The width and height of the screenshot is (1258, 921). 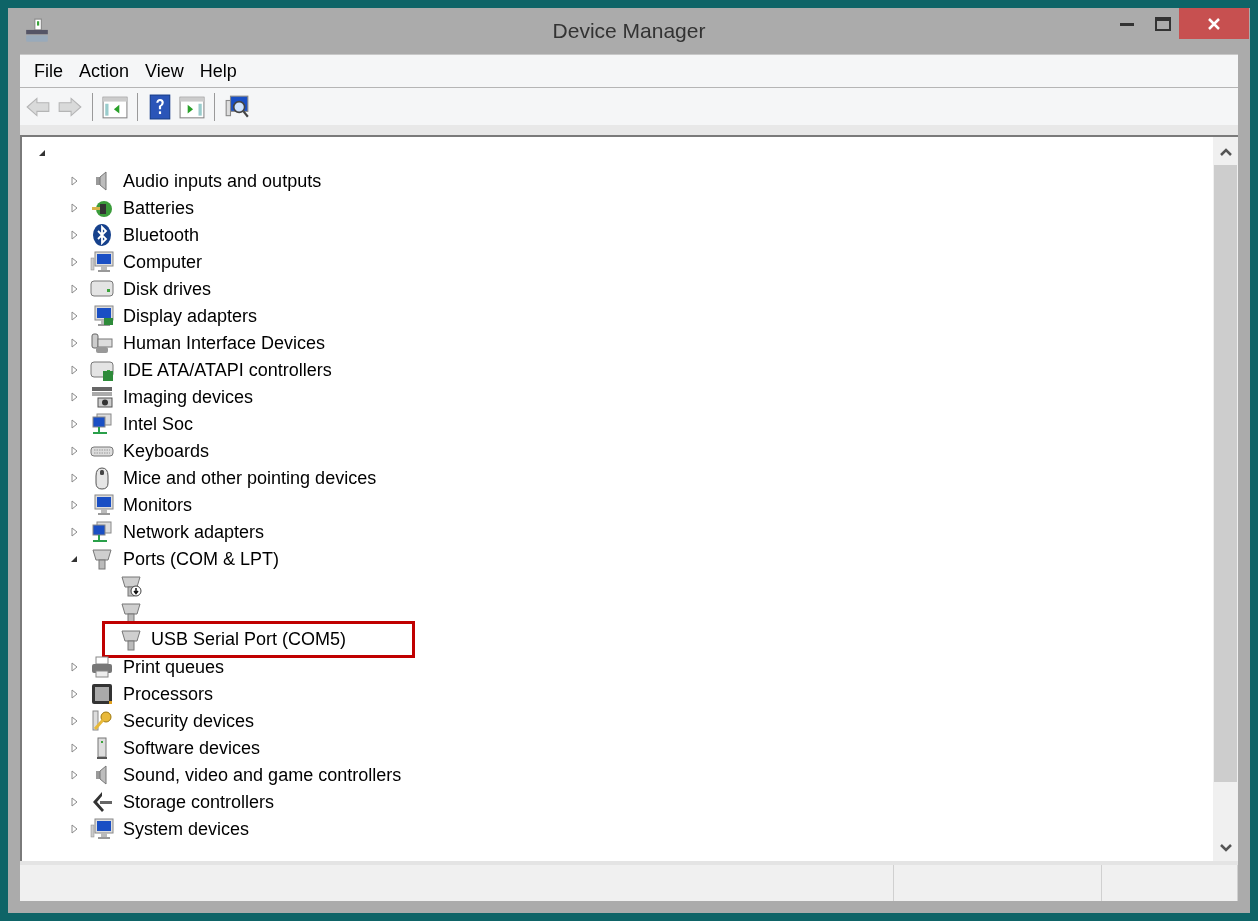 I want to click on tree-item-label: Ports (COM & LPT), so click(x=201, y=558).